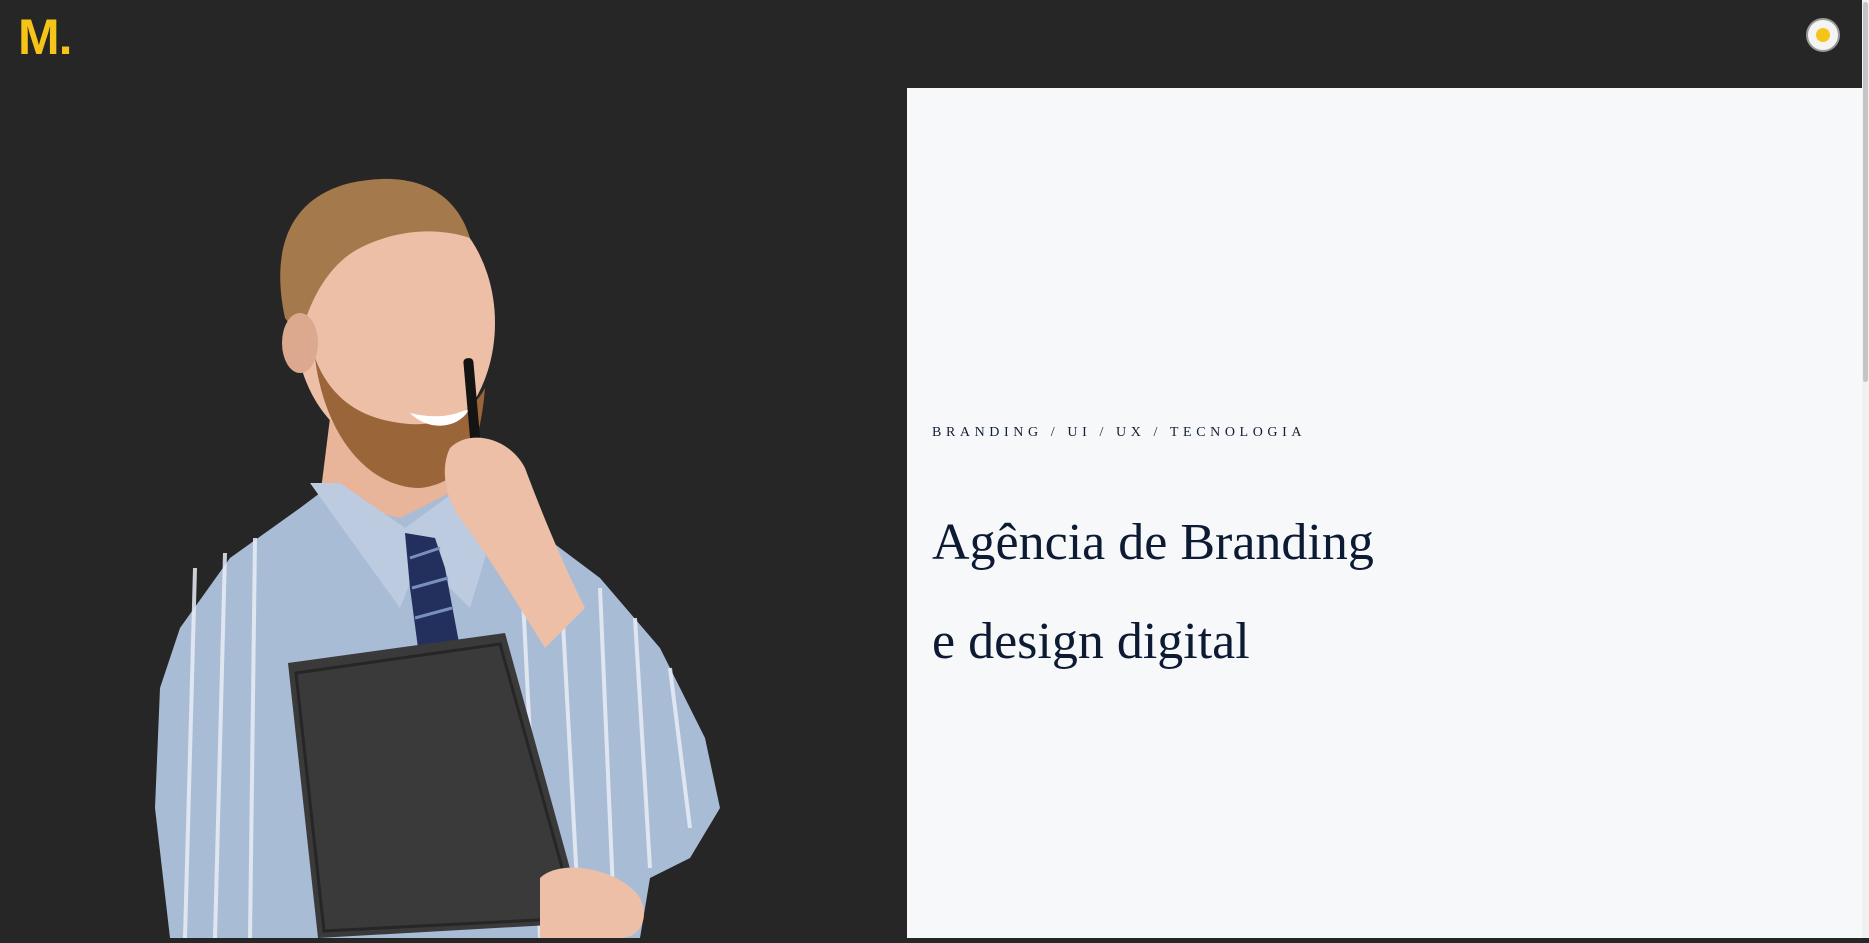 The image size is (1869, 943). Describe the element at coordinates (300, 343) in the screenshot. I see `ear` at that location.